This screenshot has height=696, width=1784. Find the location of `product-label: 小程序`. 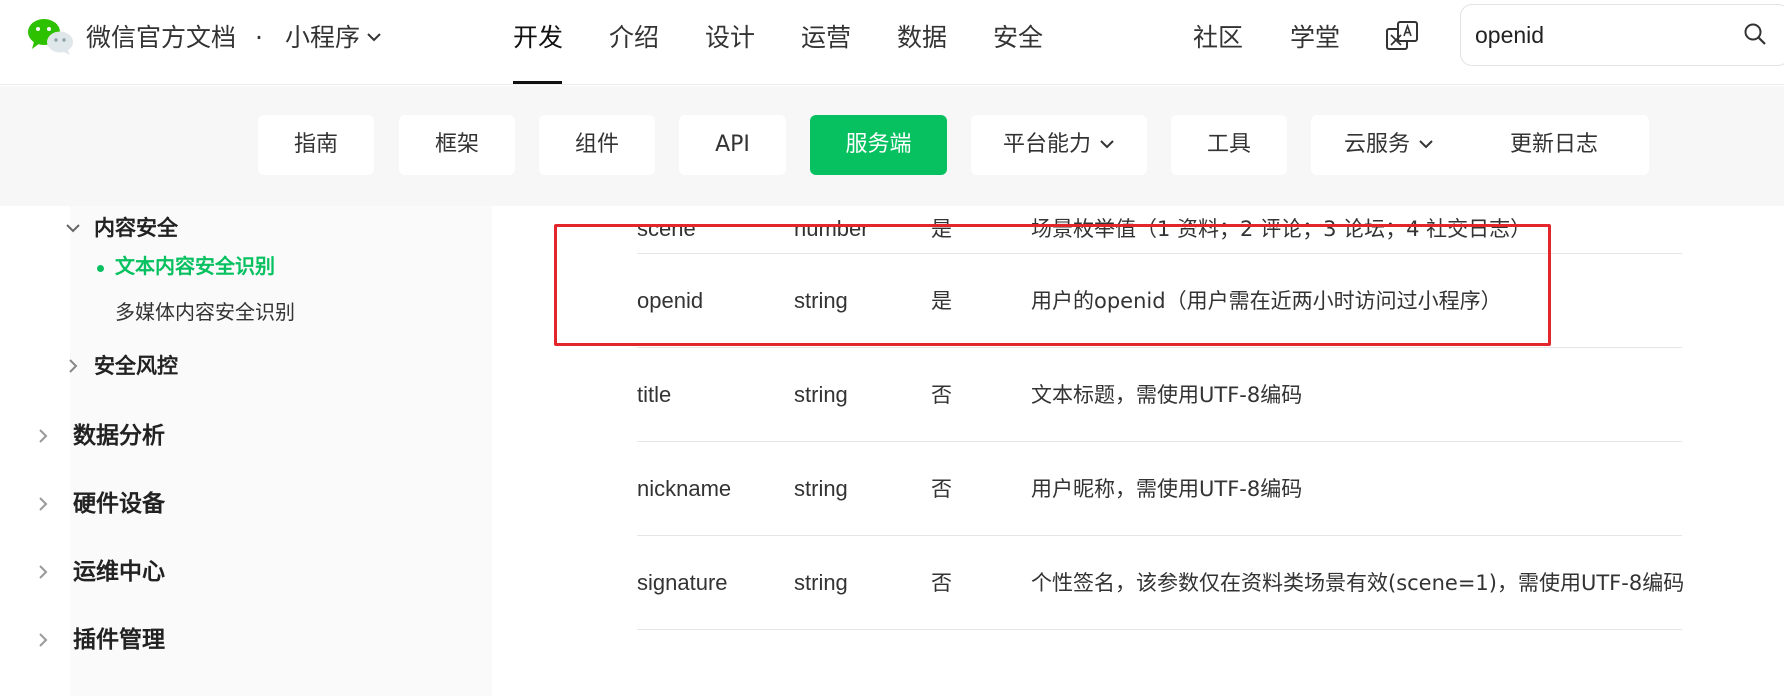

product-label: 小程序 is located at coordinates (323, 37).